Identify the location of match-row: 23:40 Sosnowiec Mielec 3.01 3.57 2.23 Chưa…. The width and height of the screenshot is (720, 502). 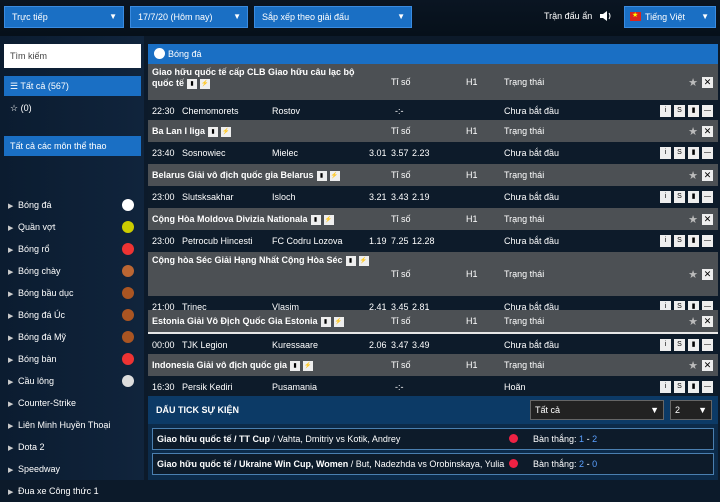
(433, 153).